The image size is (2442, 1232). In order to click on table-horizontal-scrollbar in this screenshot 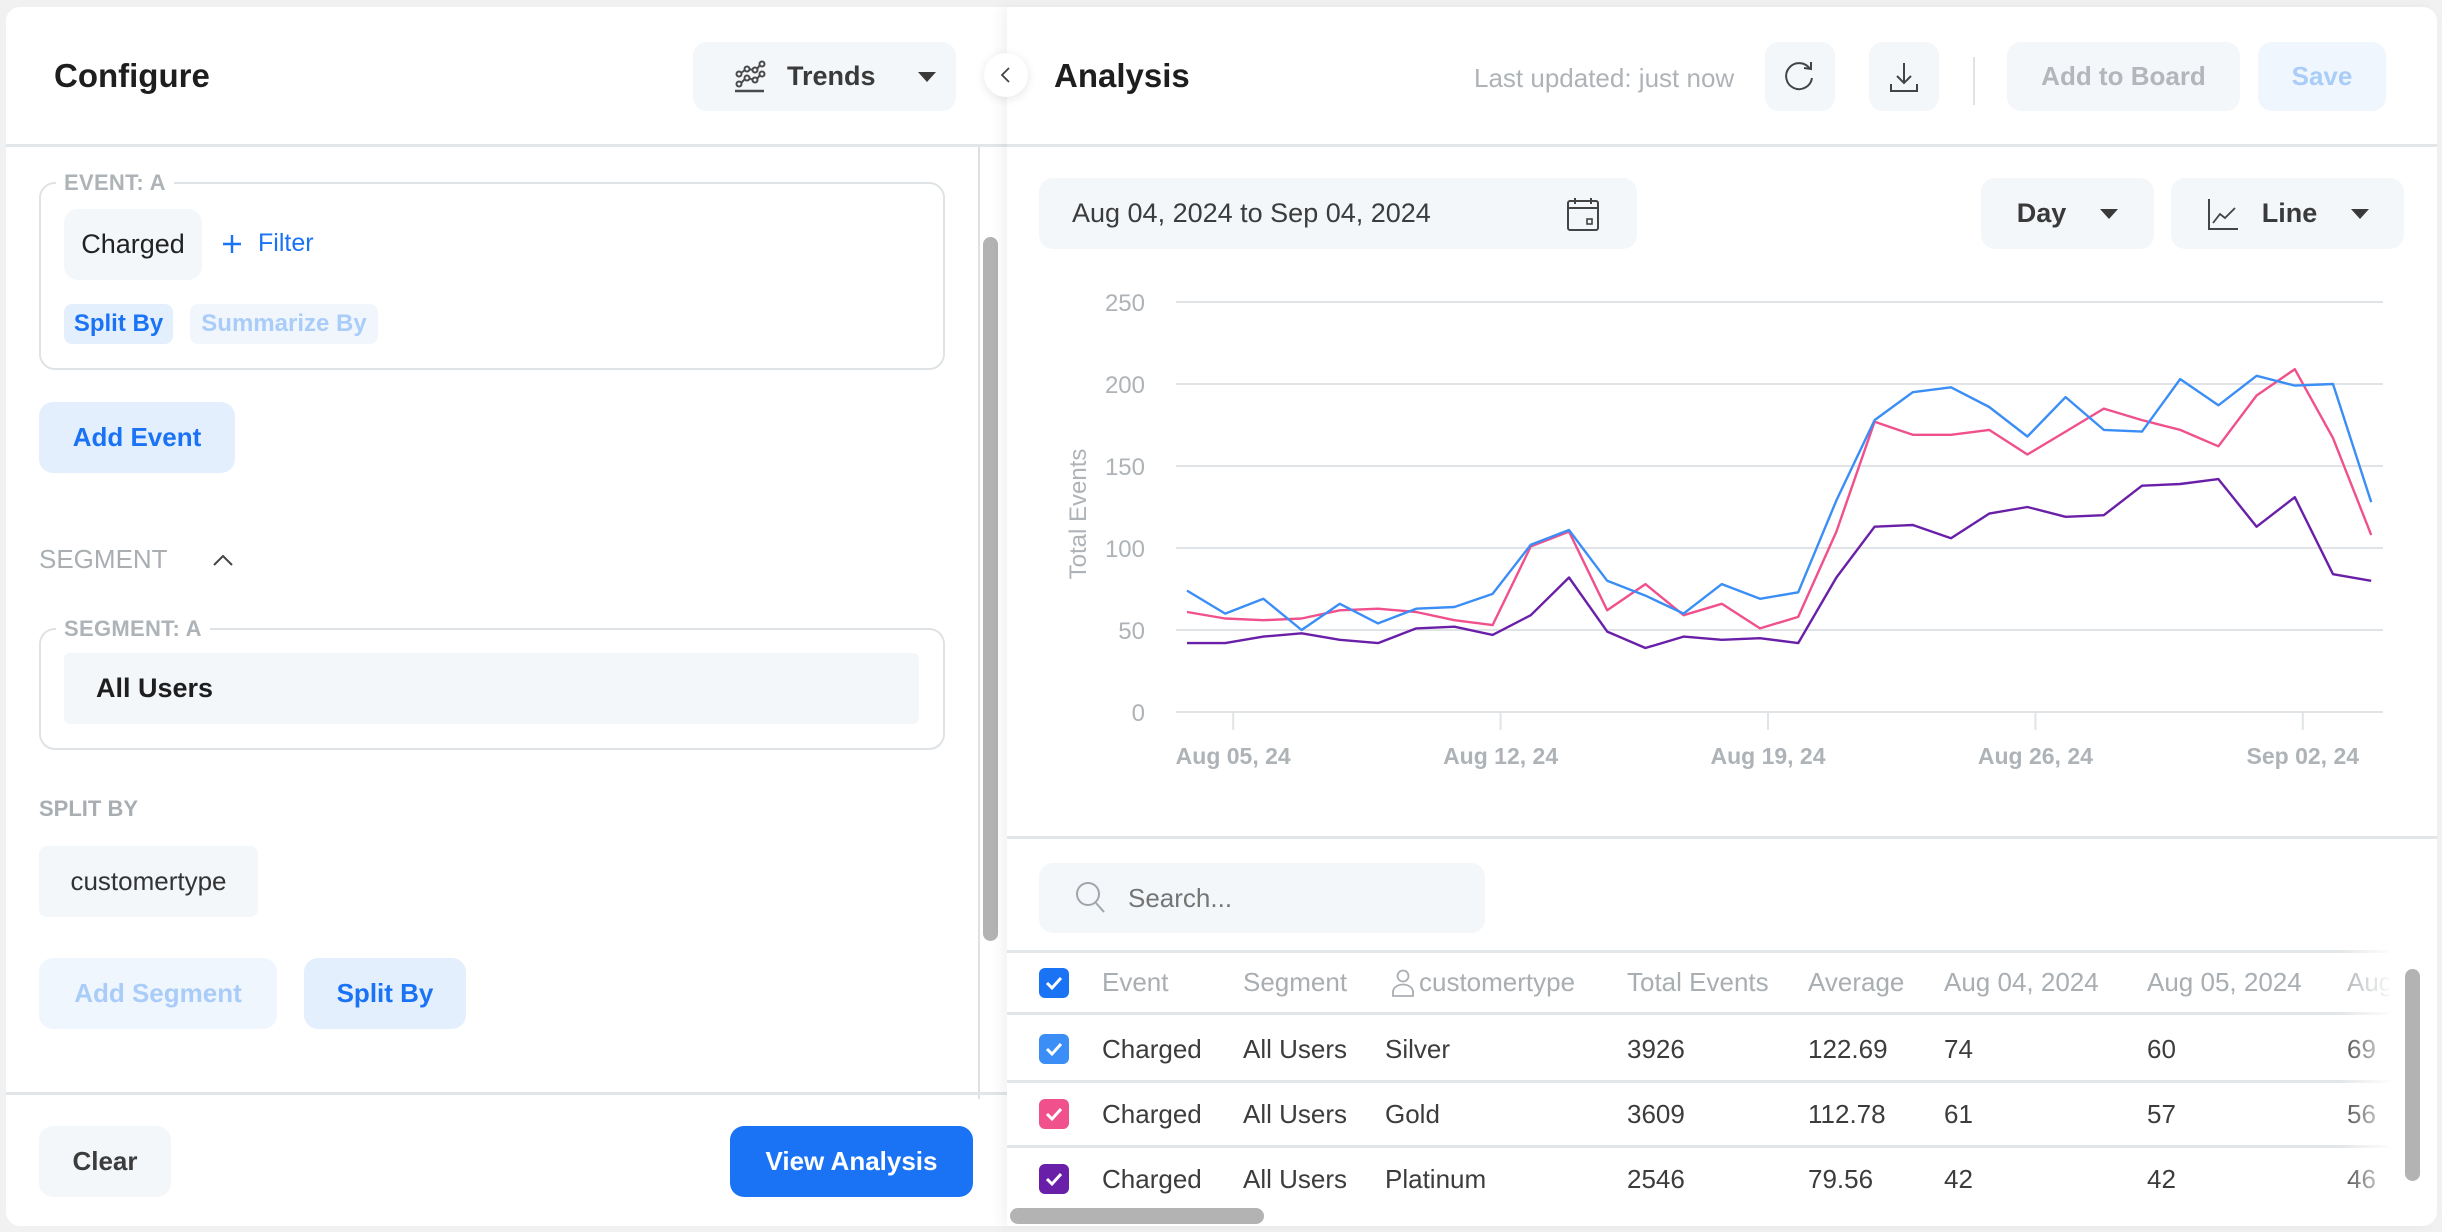, I will do `click(1137, 1216)`.